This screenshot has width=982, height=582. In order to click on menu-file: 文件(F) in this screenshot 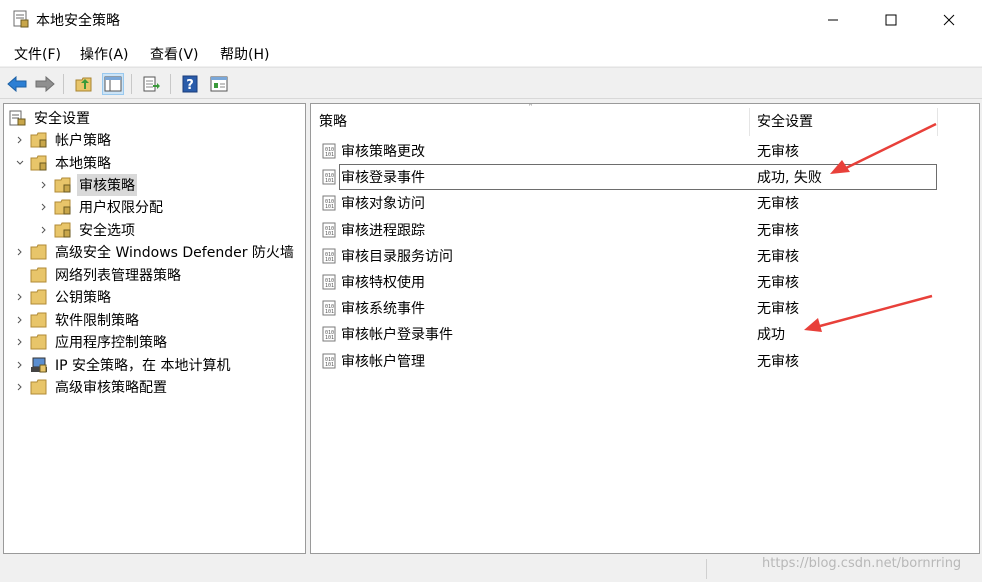, I will do `click(37, 54)`.